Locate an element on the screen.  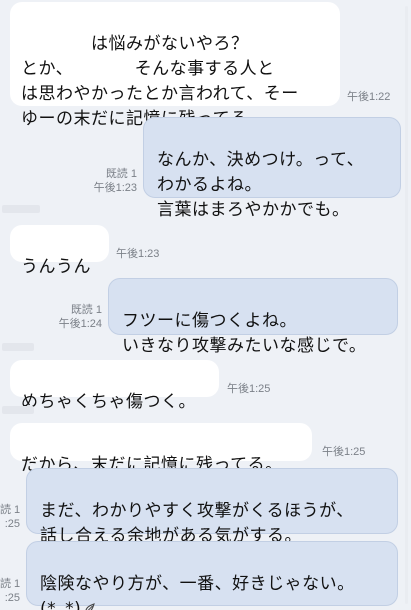
message-text: まだ、わかりやすく攻撃がくるほうが、 話し合える余地がある気がする。 is located at coordinates (197, 523).